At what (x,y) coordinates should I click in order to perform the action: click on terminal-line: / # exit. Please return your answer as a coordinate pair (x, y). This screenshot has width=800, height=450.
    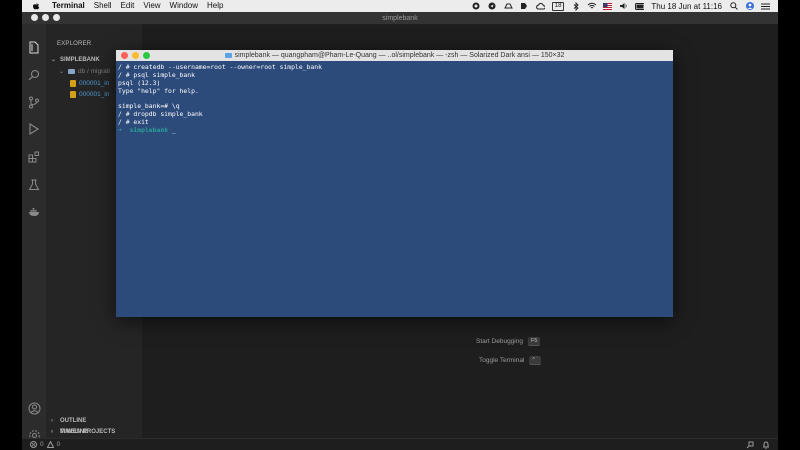
    Looking at the image, I should click on (133, 122).